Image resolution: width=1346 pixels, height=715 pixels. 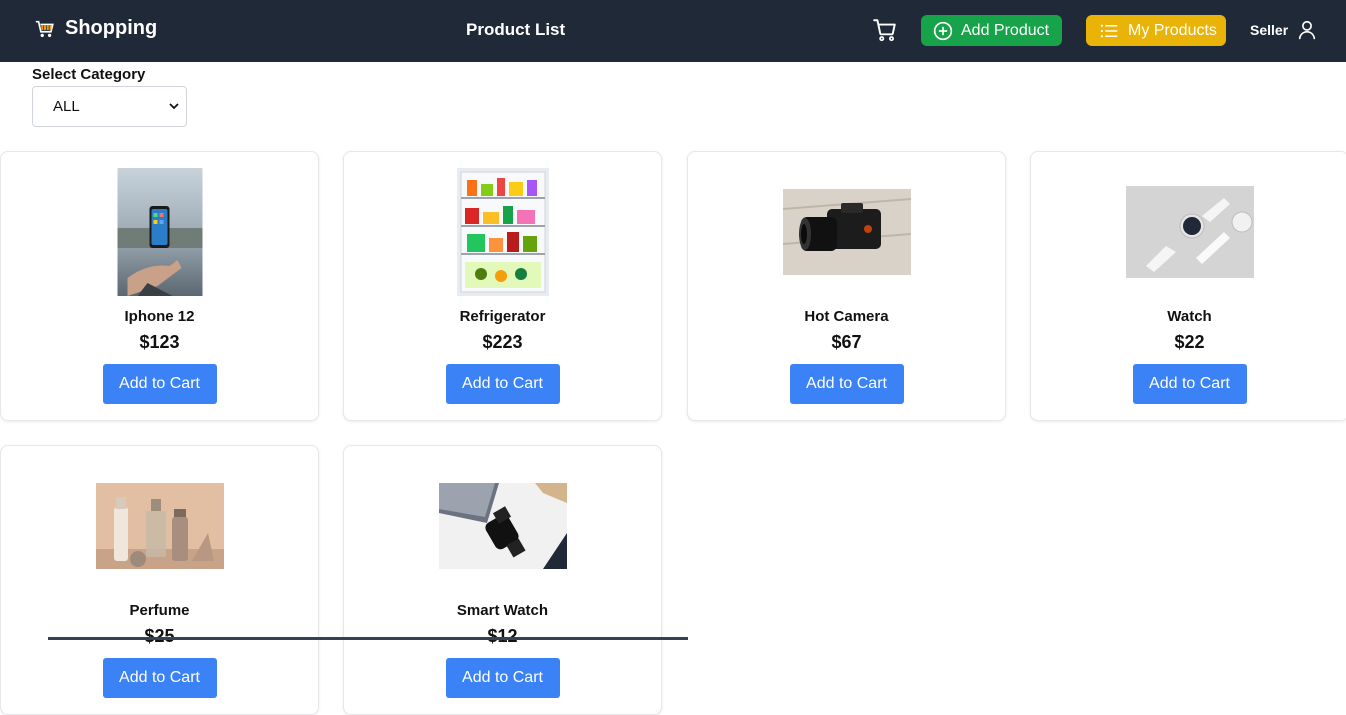 I want to click on product-card: Smart Watch $12 Add to Cart, so click(x=502, y=580).